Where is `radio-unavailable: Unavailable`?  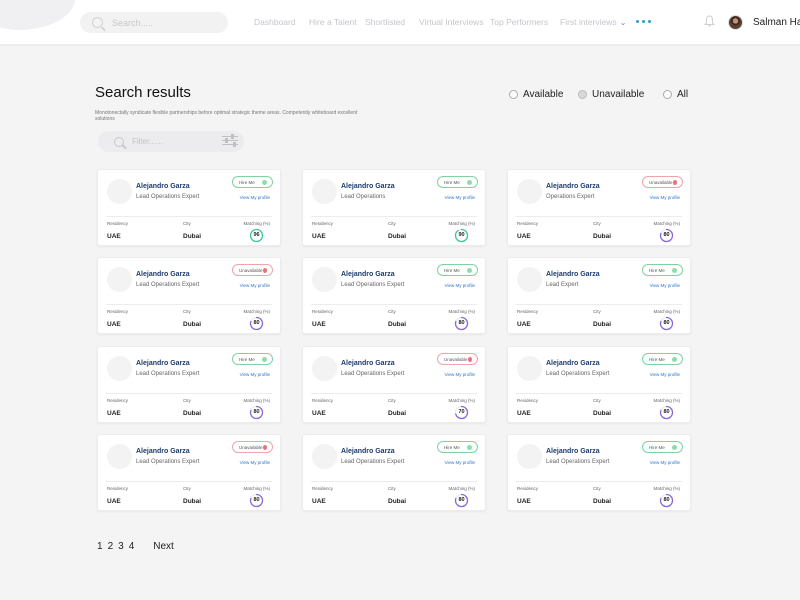
radio-unavailable: Unavailable is located at coordinates (611, 94).